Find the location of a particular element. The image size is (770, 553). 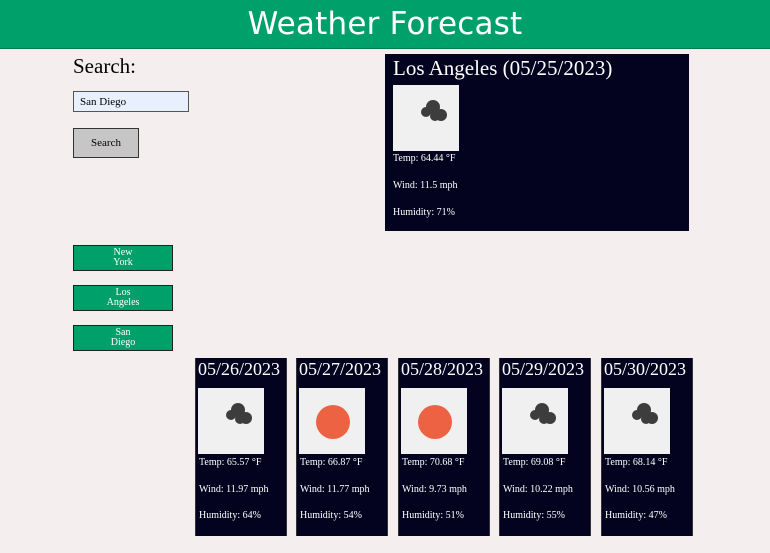

forecast-wind: Wind: 10.56 mph is located at coordinates (640, 489).